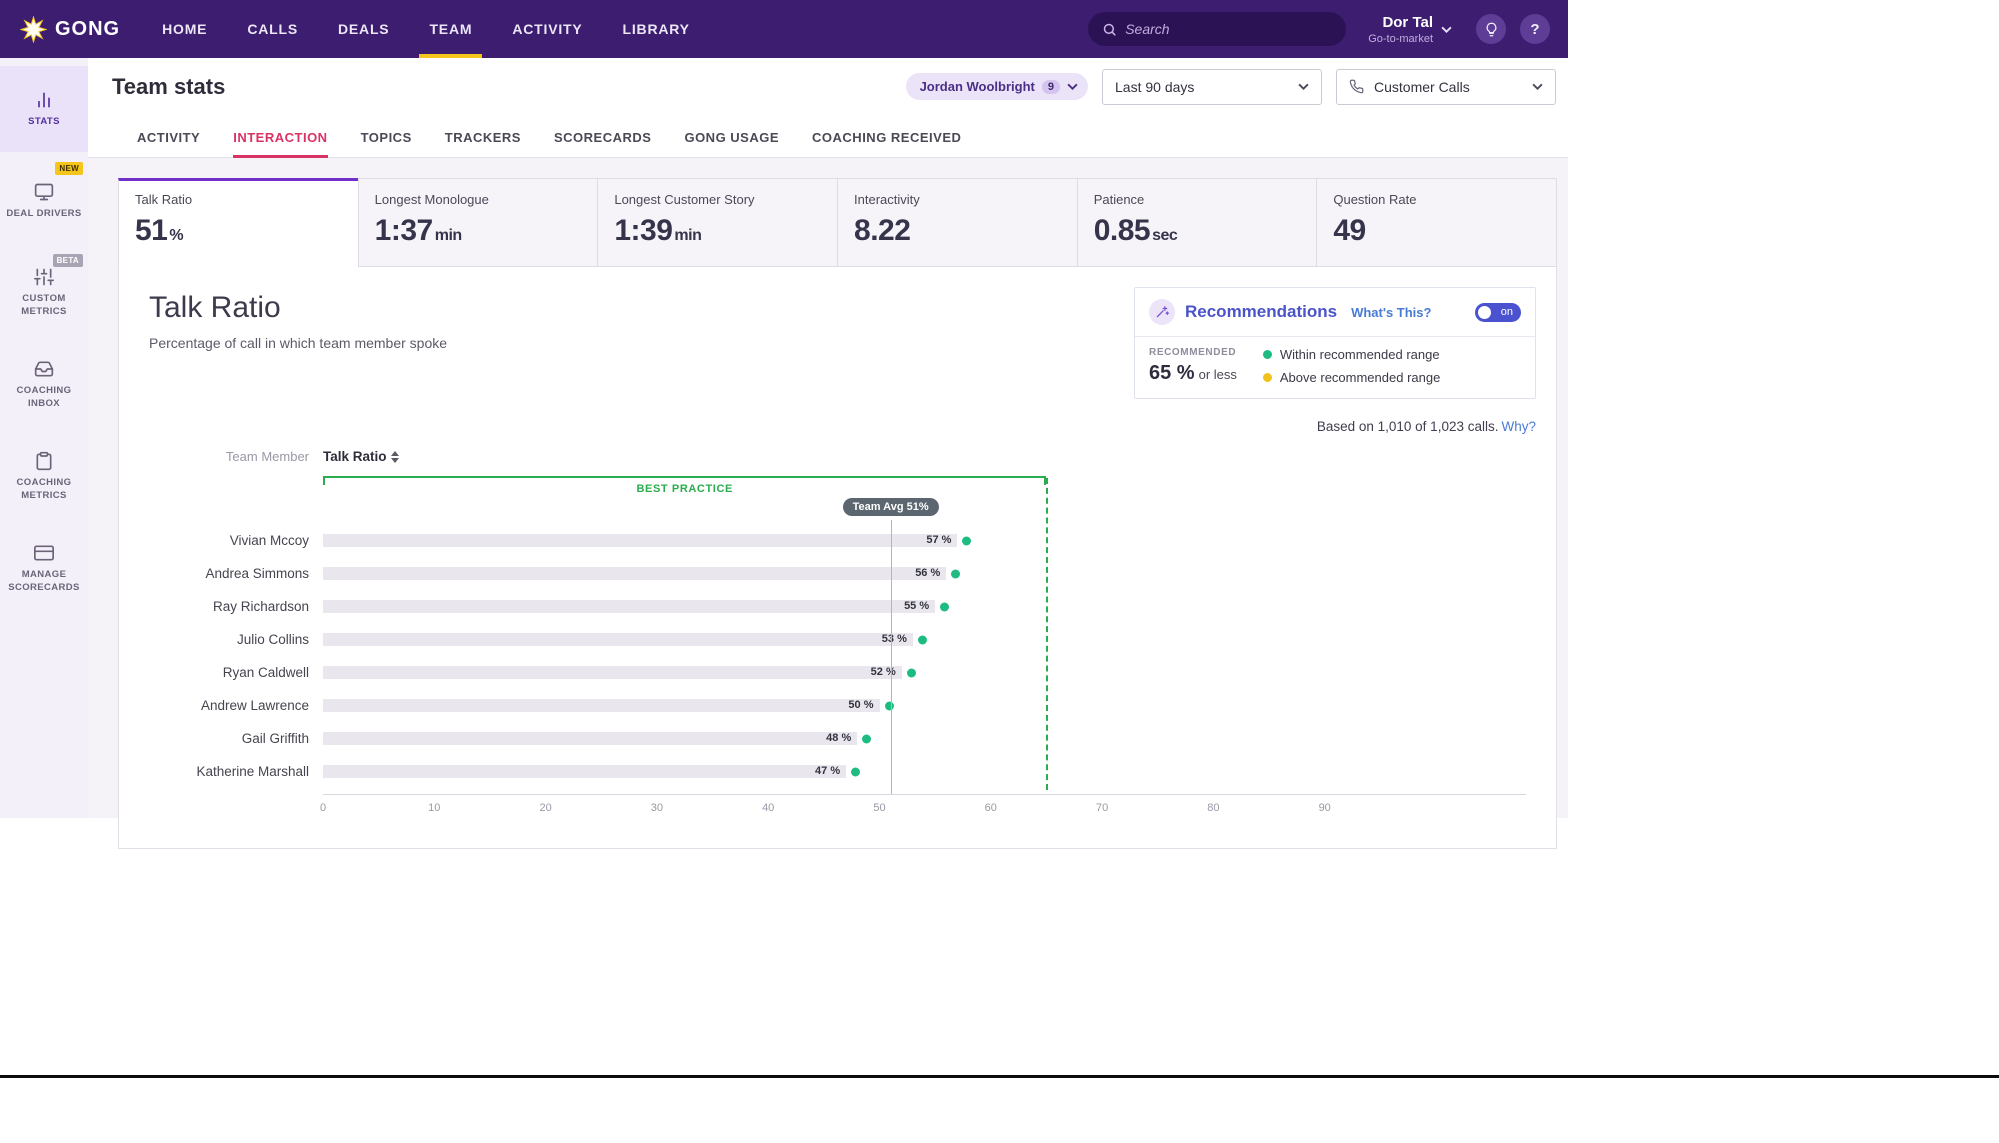 This screenshot has height=1143, width=1999. What do you see at coordinates (44, 489) in the screenshot?
I see `sidebar-item-label: COACHING METRICS` at bounding box center [44, 489].